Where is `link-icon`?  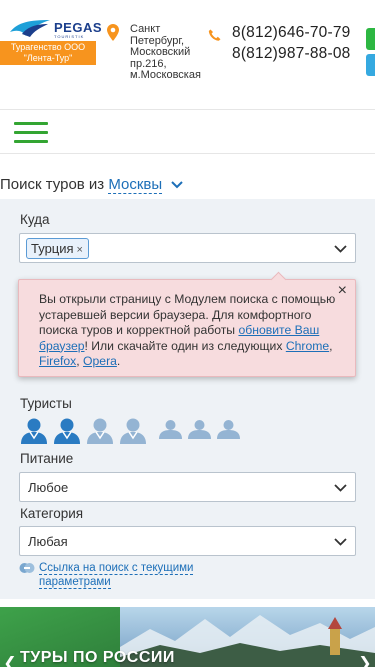
link-icon is located at coordinates (27, 568).